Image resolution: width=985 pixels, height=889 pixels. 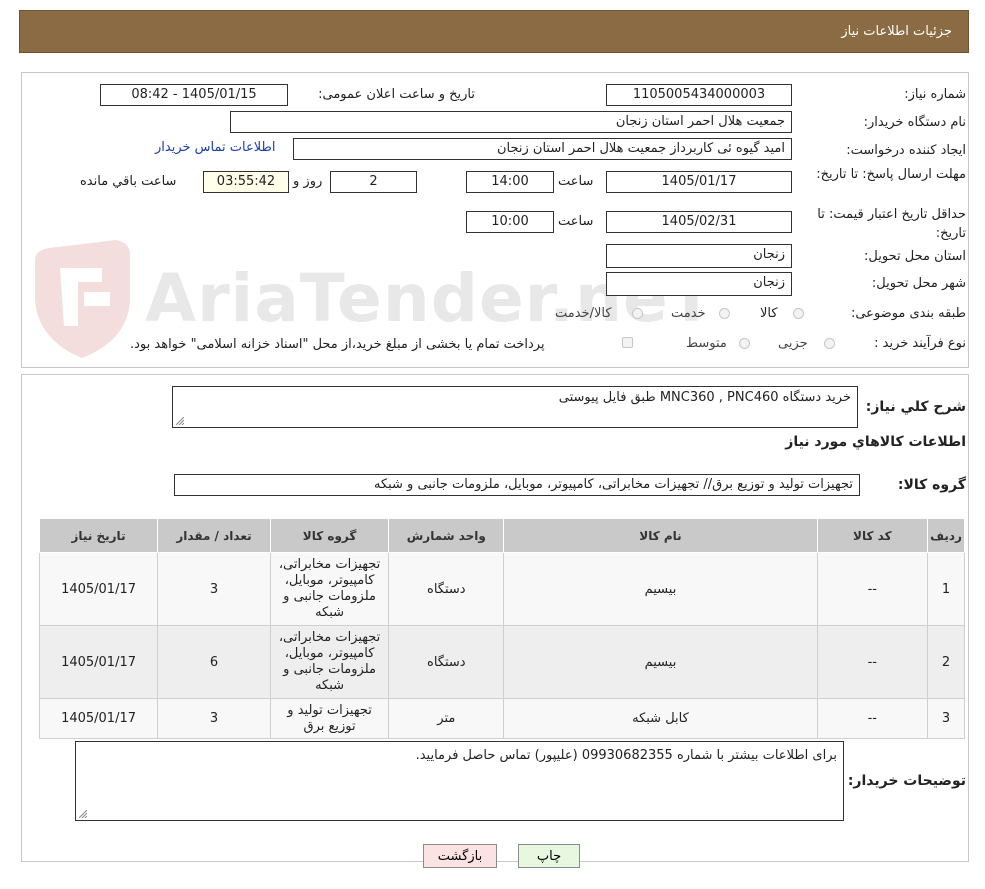 What do you see at coordinates (329, 718) in the screenshot?
I see `cell-goods-group: تجهیزات تولید و توزیع برق` at bounding box center [329, 718].